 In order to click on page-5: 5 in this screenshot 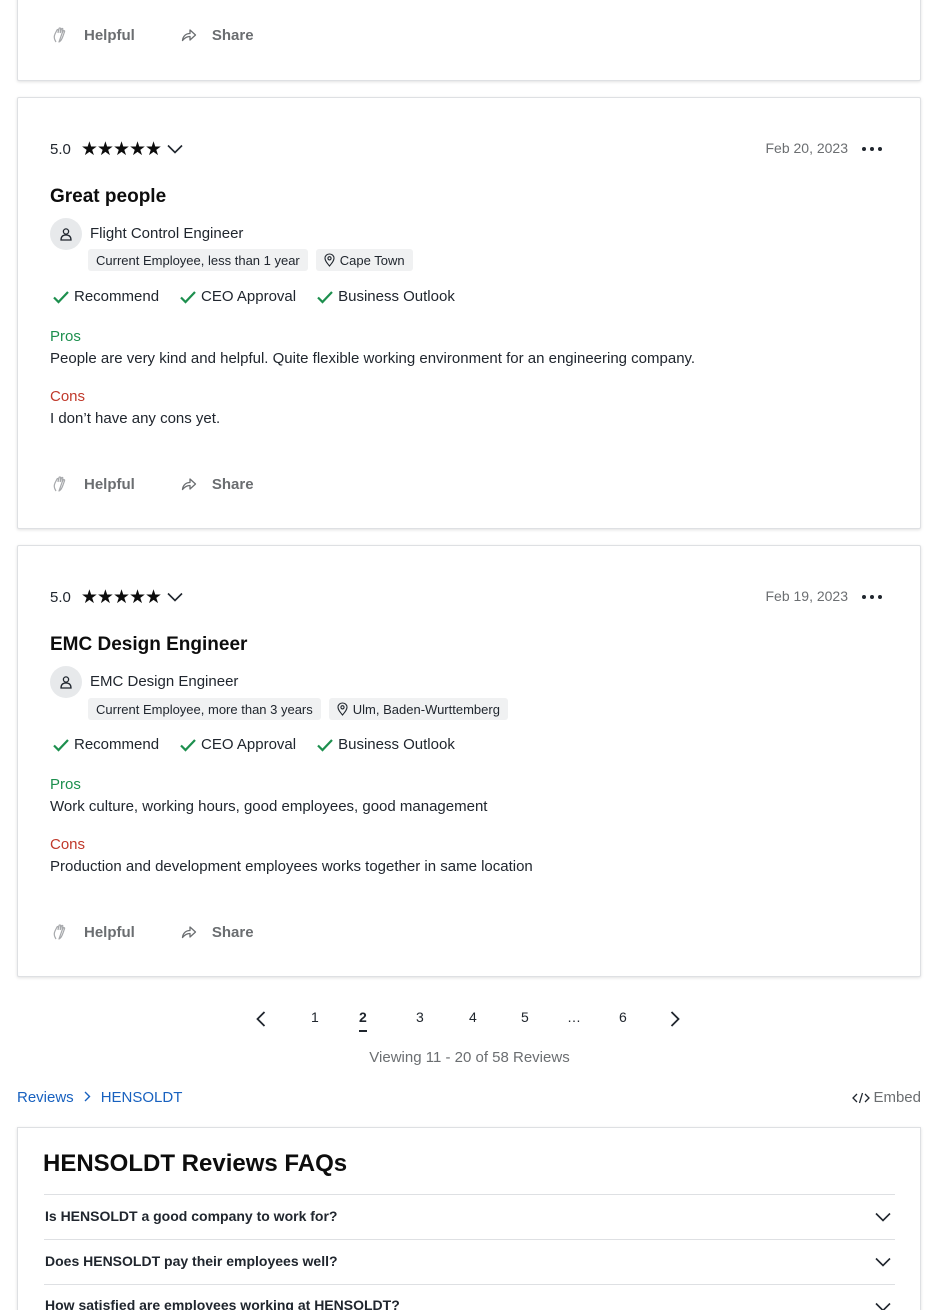, I will do `click(525, 1017)`.